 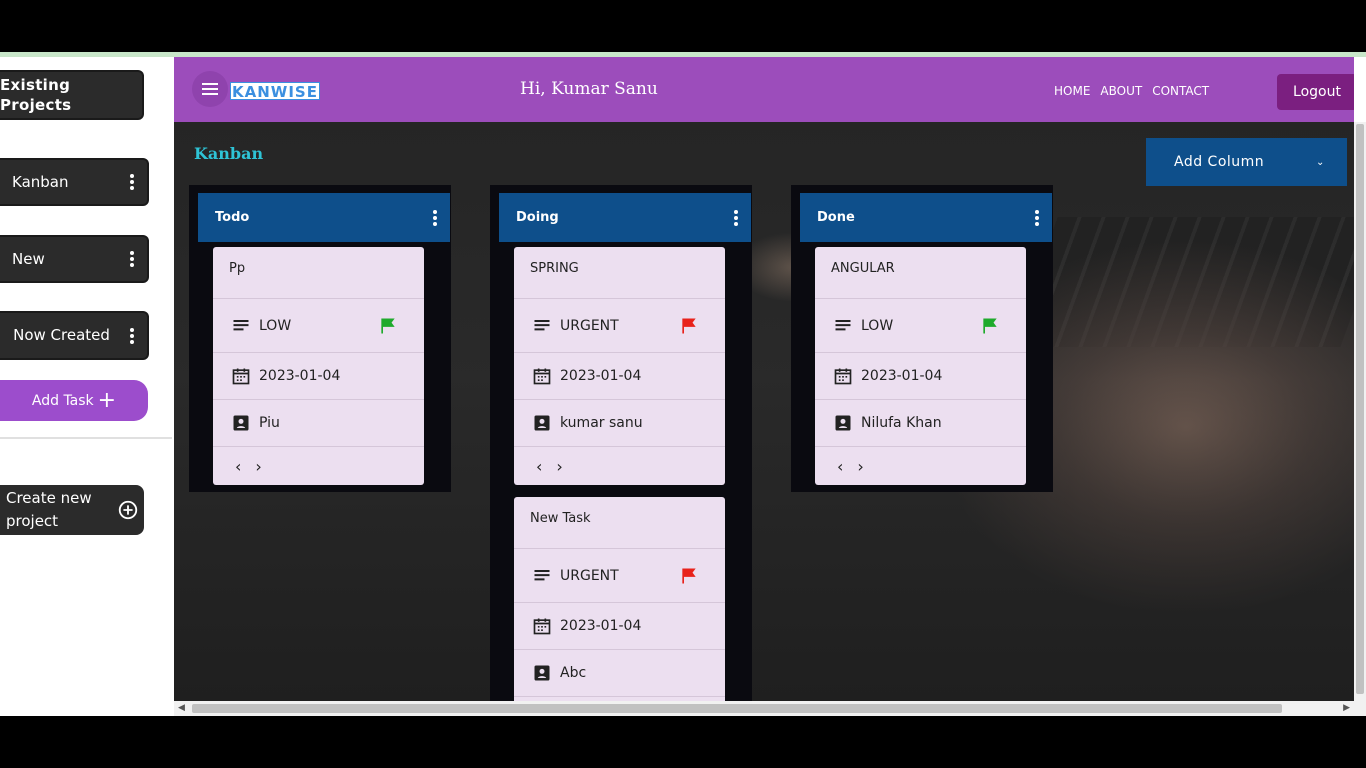 What do you see at coordinates (589, 89) in the screenshot?
I see `user-greeting: Hi, Kumar Sanu` at bounding box center [589, 89].